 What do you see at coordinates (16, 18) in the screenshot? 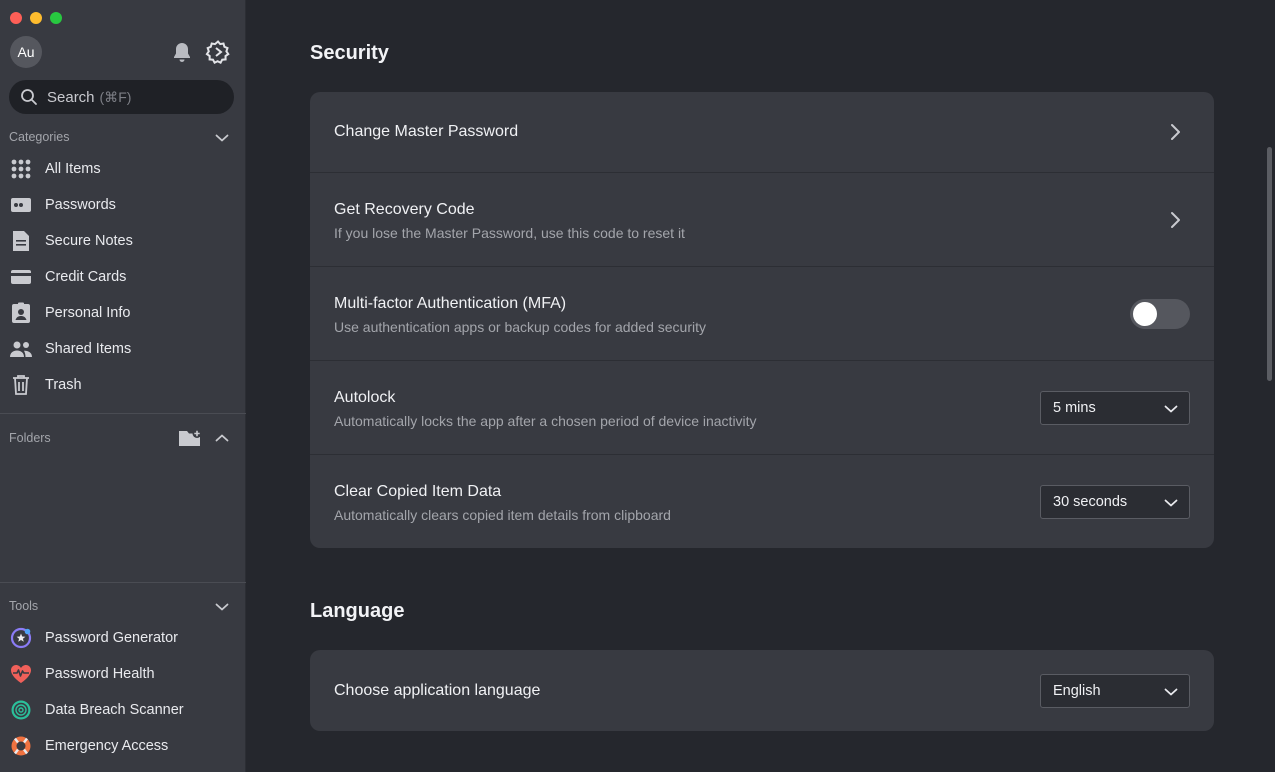
I see `close-window-button` at bounding box center [16, 18].